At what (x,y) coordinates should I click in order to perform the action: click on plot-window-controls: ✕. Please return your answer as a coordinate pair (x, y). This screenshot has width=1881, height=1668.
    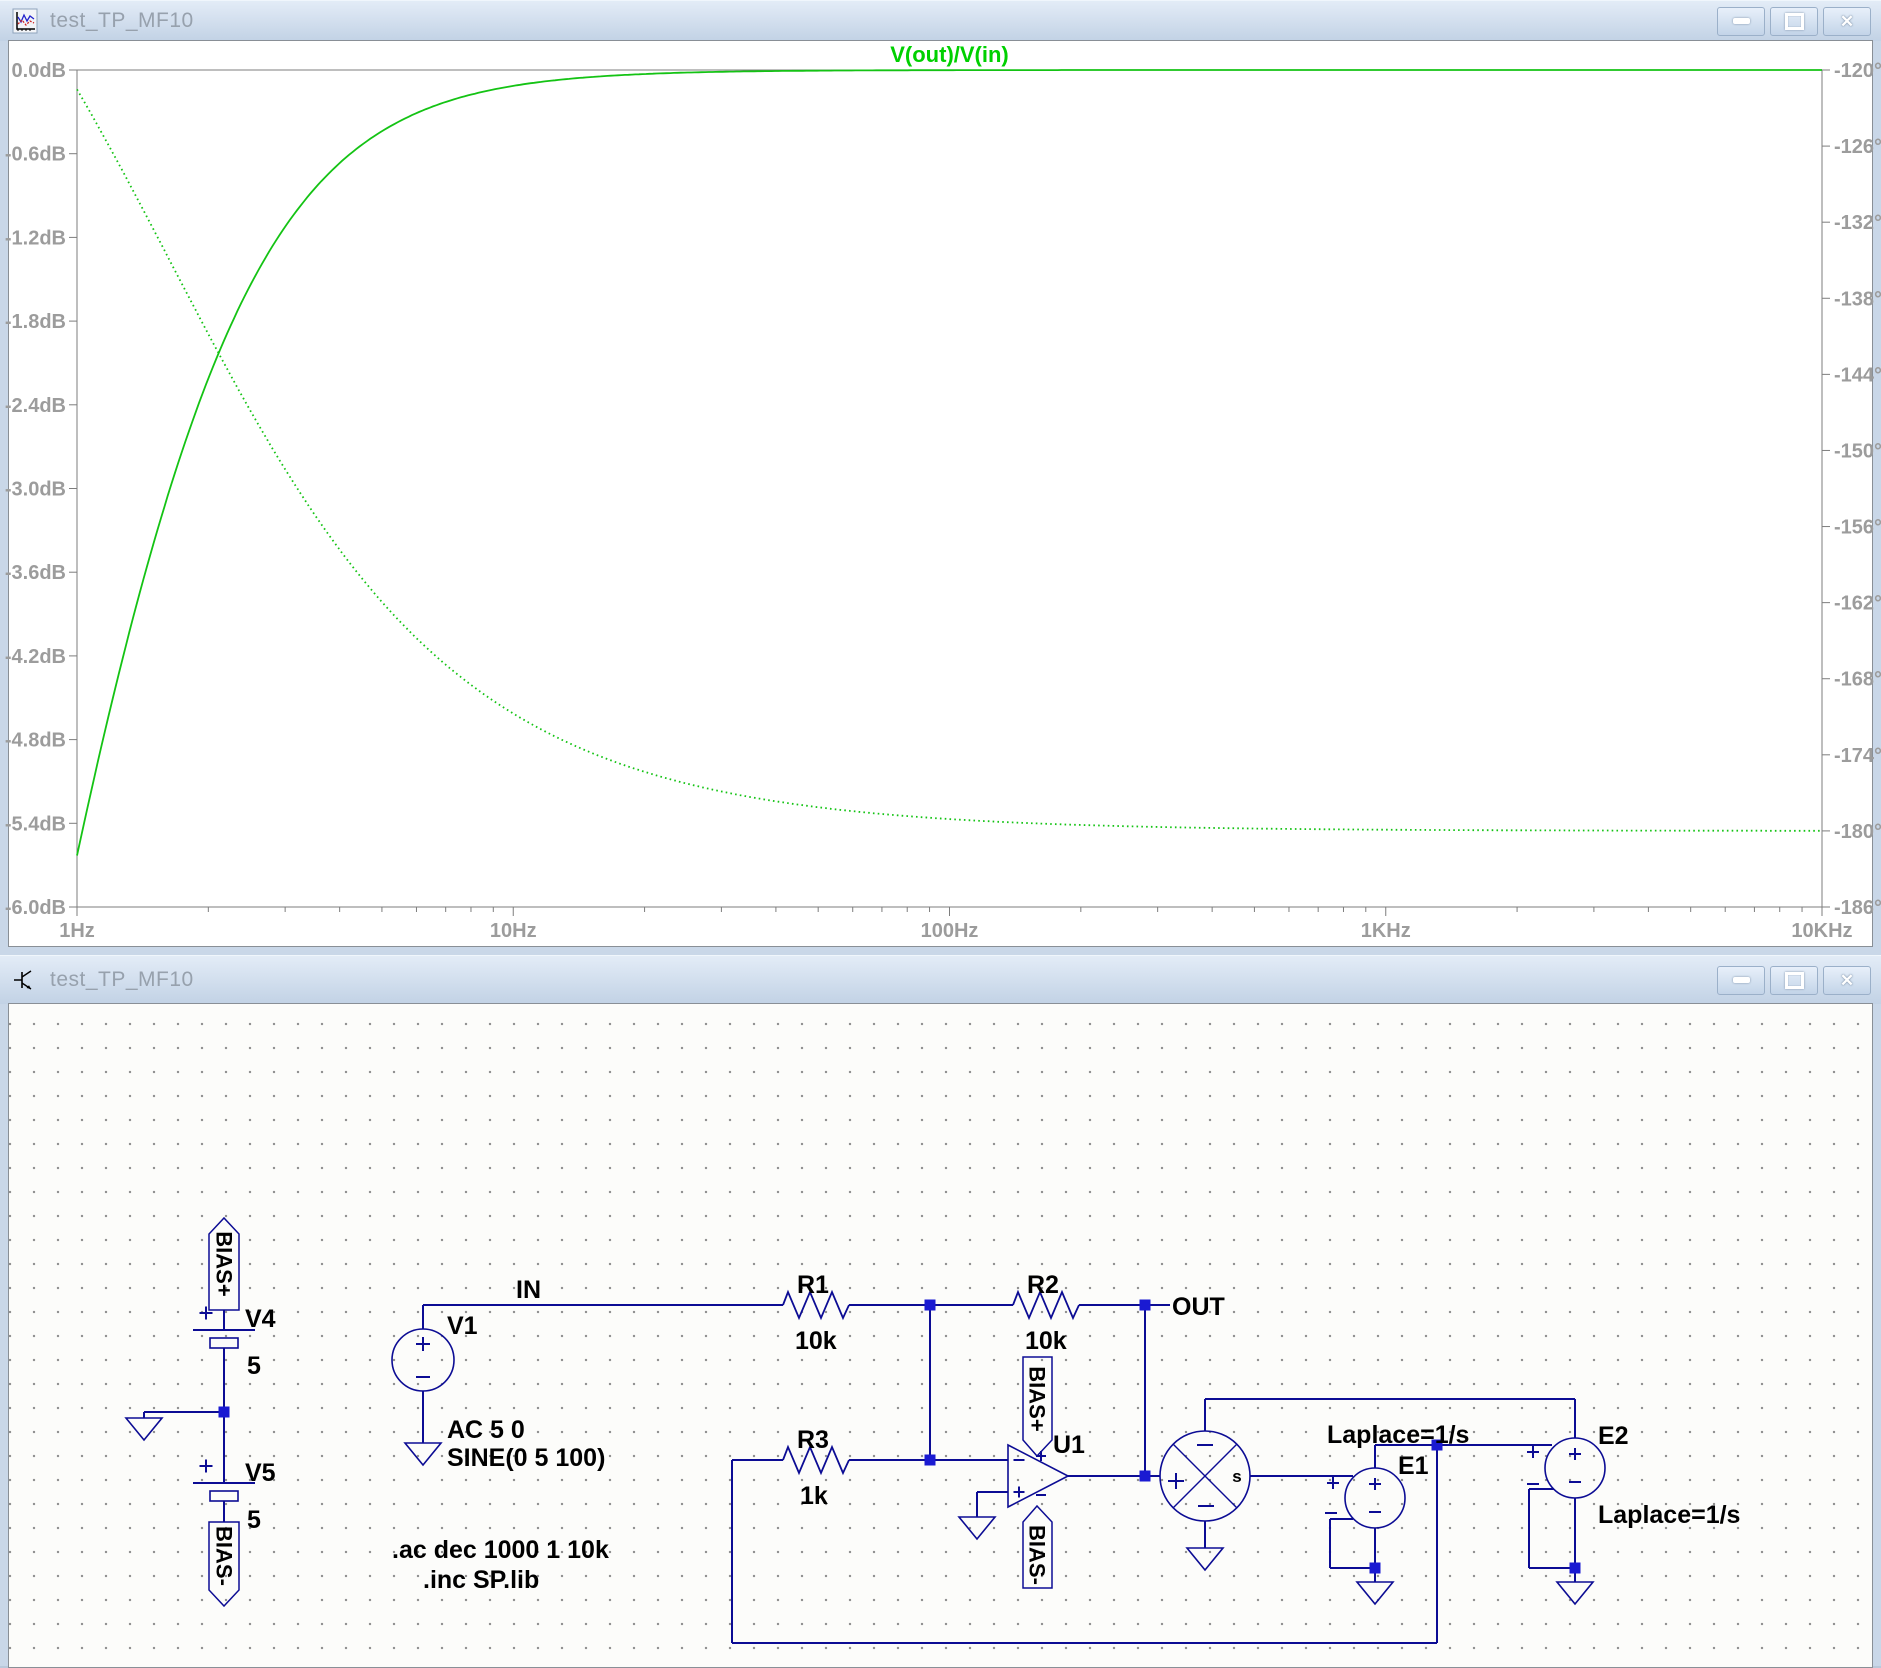
    Looking at the image, I should click on (1791, 21).